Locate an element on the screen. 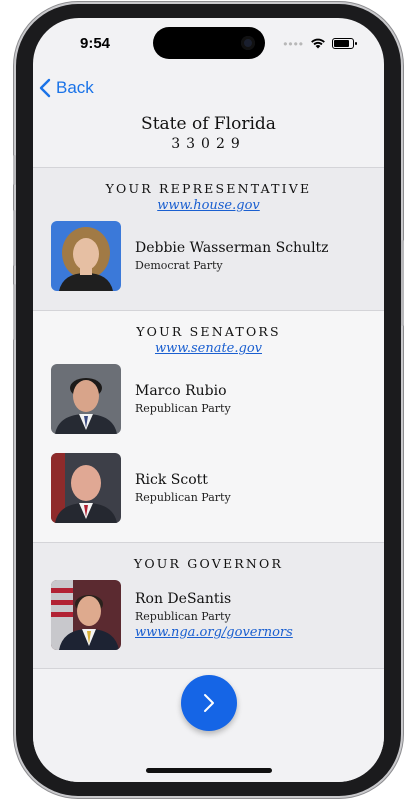  senate-link: www.senate.gov is located at coordinates (208, 348).